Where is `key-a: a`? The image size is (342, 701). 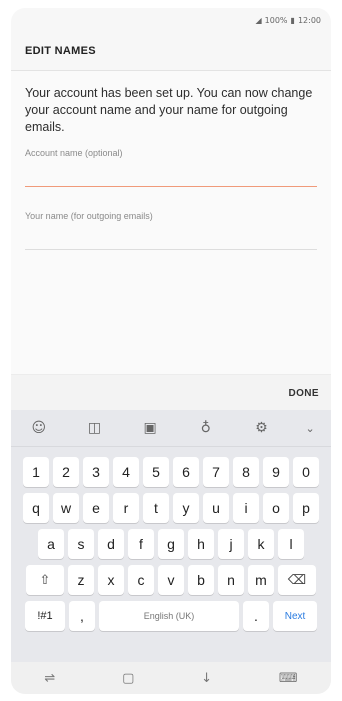
key-a: a is located at coordinates (51, 544).